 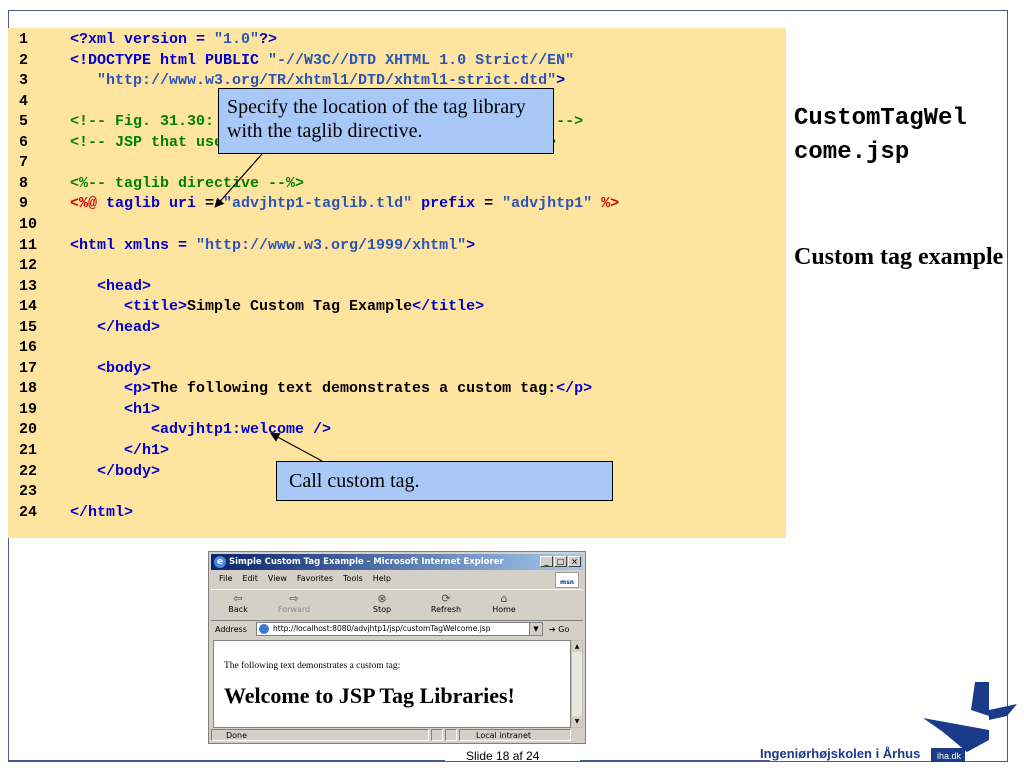 What do you see at coordinates (28, 348) in the screenshot?
I see `line-number: 16` at bounding box center [28, 348].